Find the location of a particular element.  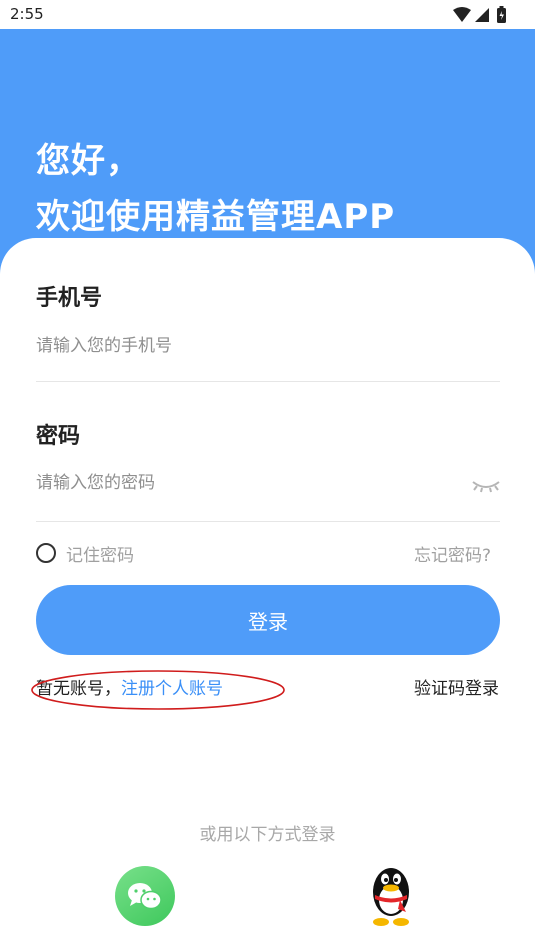

phone-label: 手机号 is located at coordinates (69, 298).